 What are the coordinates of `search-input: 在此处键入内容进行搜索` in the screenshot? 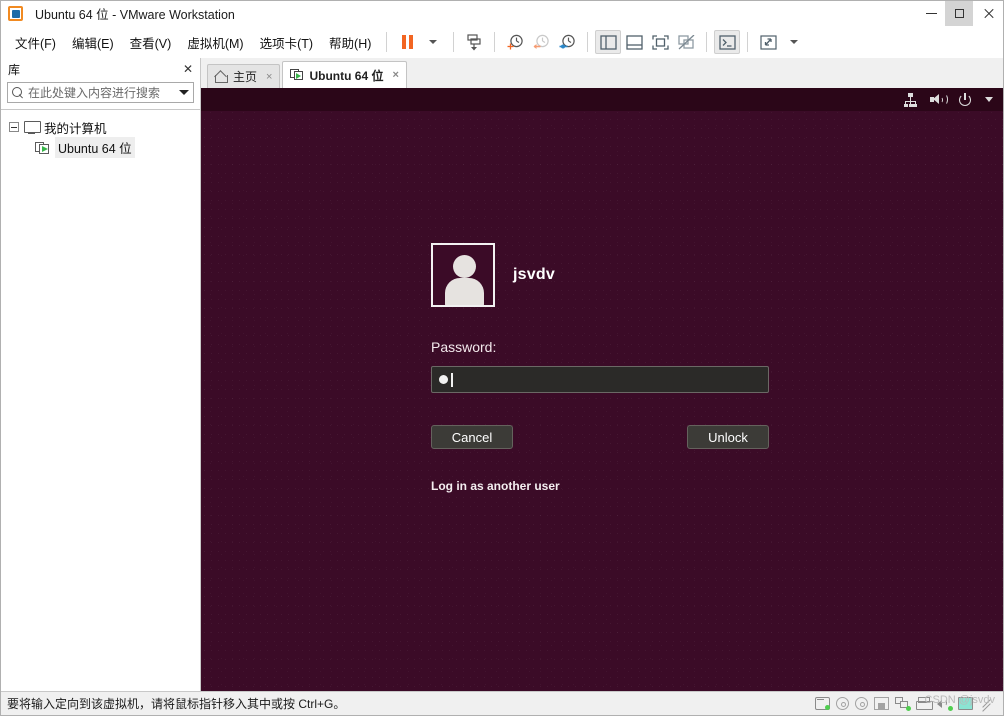 It's located at (100, 92).